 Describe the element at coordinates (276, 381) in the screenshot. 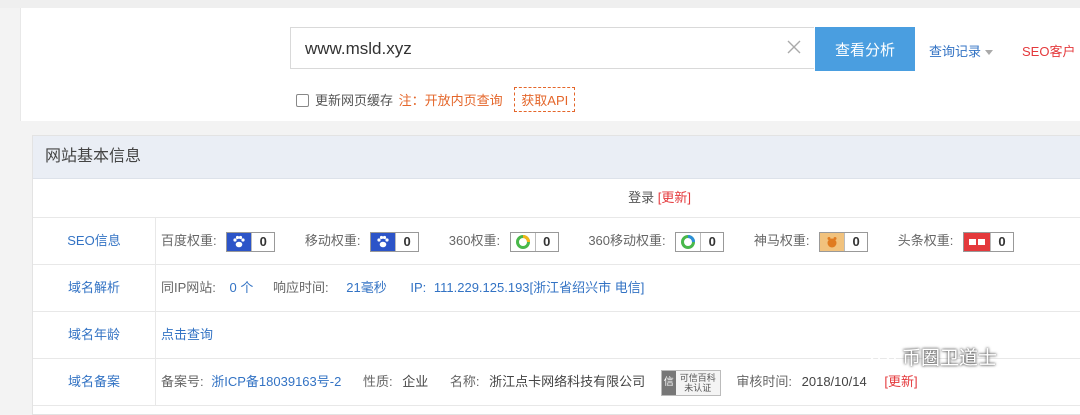

I see `icp-no-link: 浙ICP备18039163号-2` at that location.